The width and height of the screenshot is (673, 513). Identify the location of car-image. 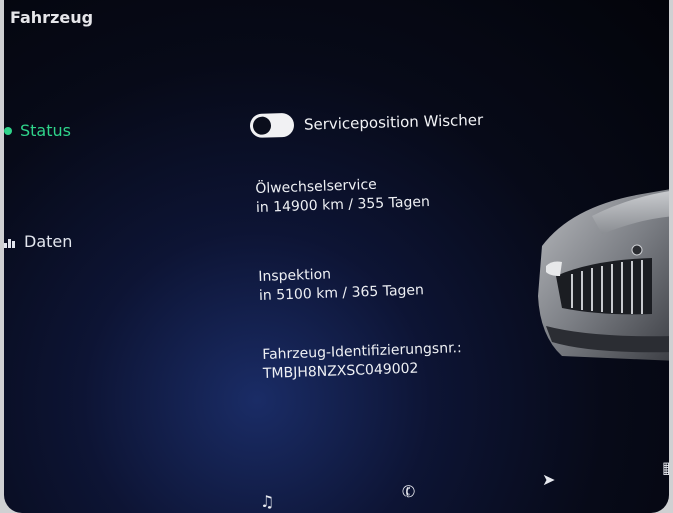
(603, 275).